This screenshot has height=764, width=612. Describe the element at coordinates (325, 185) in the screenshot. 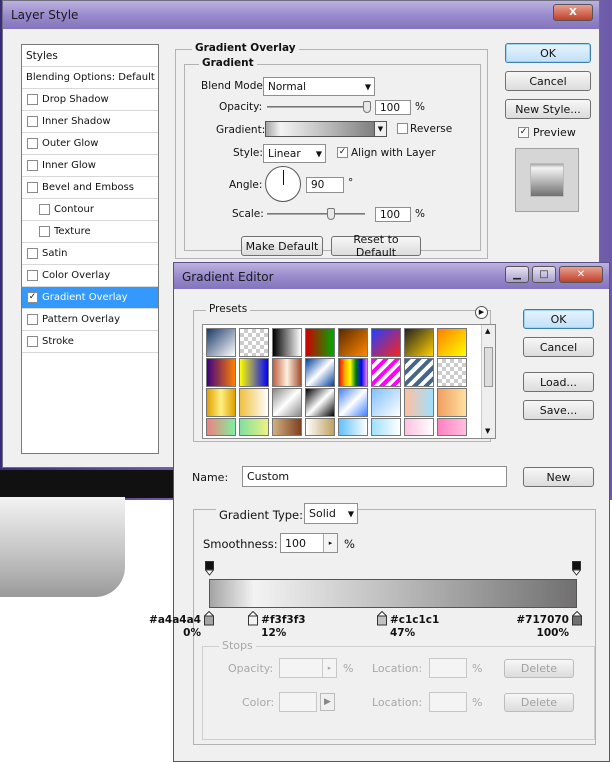

I see `angle-input: 90` at that location.